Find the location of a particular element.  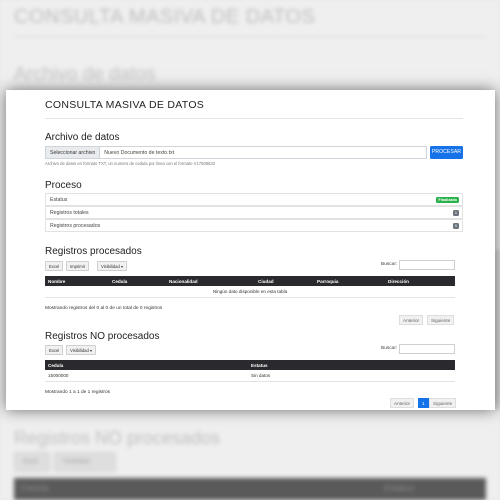

background-excel-button: Excel is located at coordinates (32, 462).